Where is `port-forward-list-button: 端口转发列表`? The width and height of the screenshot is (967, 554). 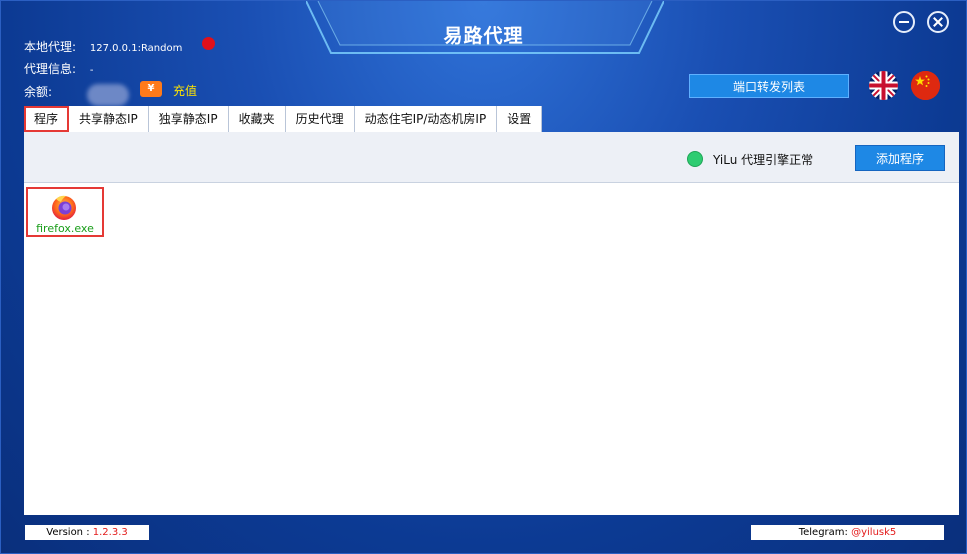 port-forward-list-button: 端口转发列表 is located at coordinates (769, 86).